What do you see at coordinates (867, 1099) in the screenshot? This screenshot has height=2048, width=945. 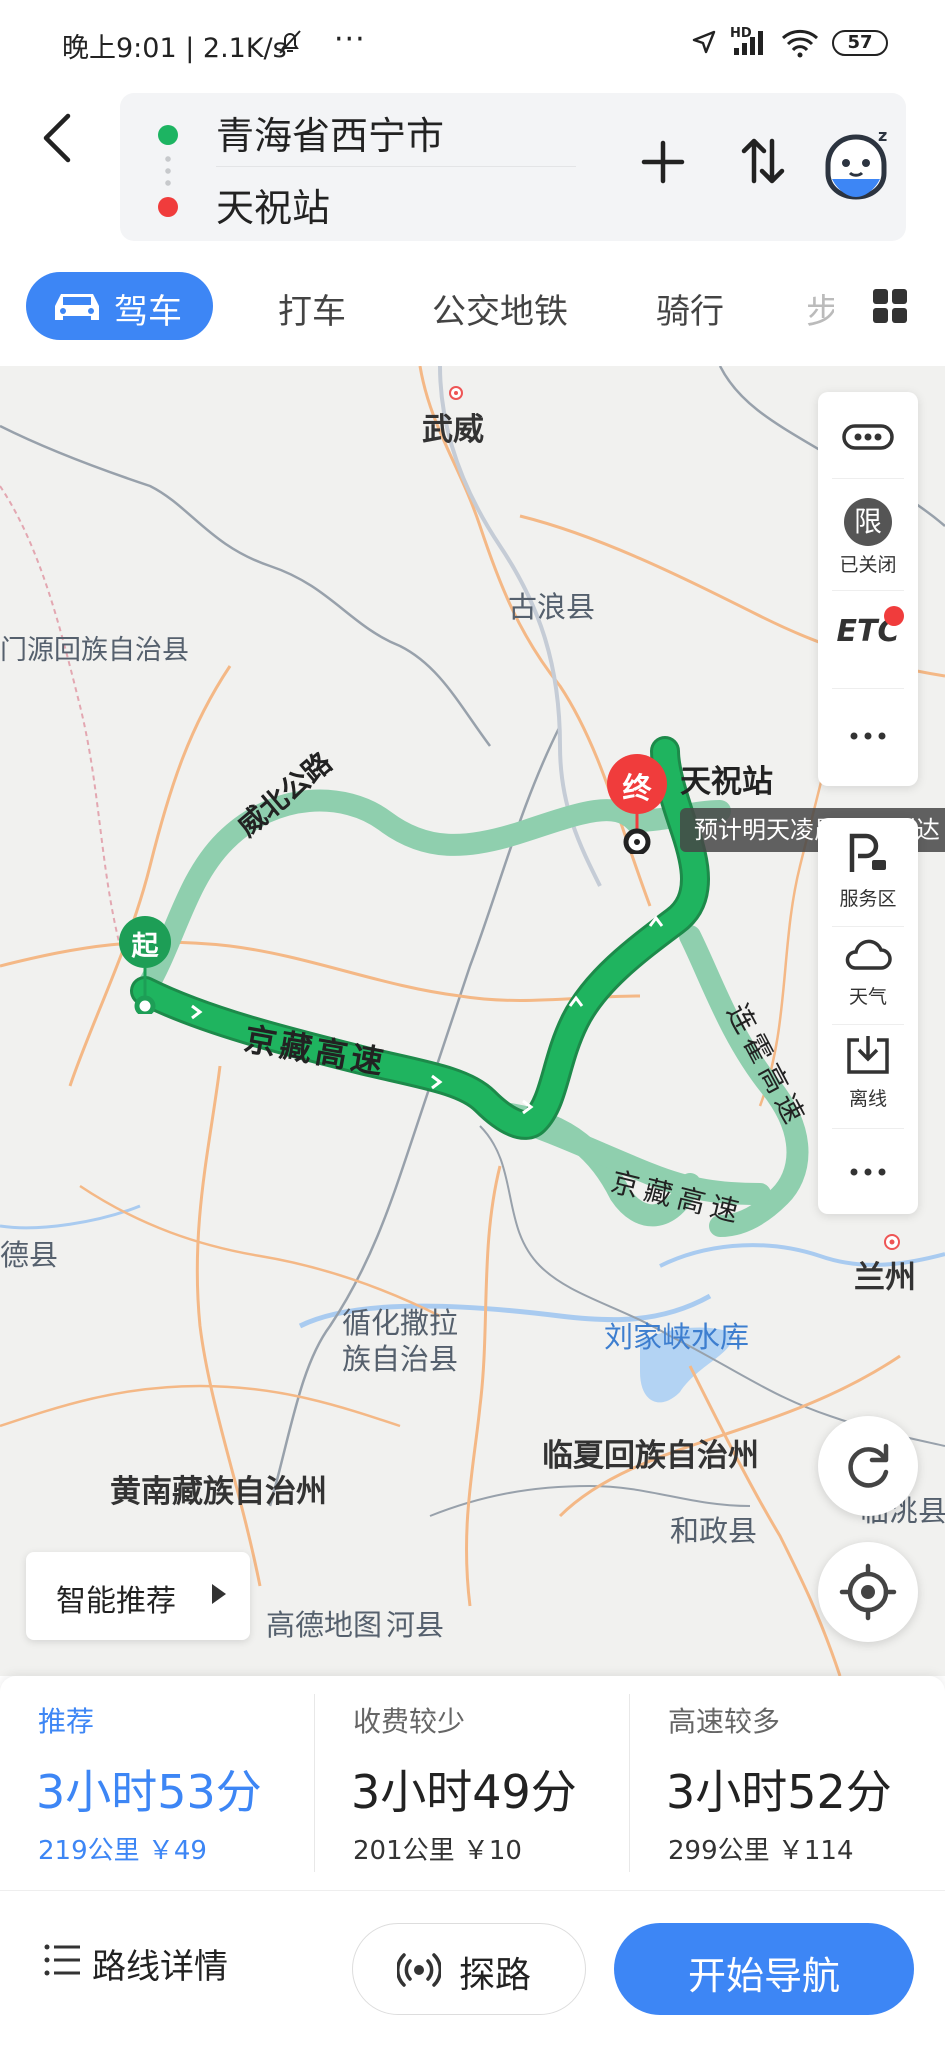 I see `offline-label: 离线` at bounding box center [867, 1099].